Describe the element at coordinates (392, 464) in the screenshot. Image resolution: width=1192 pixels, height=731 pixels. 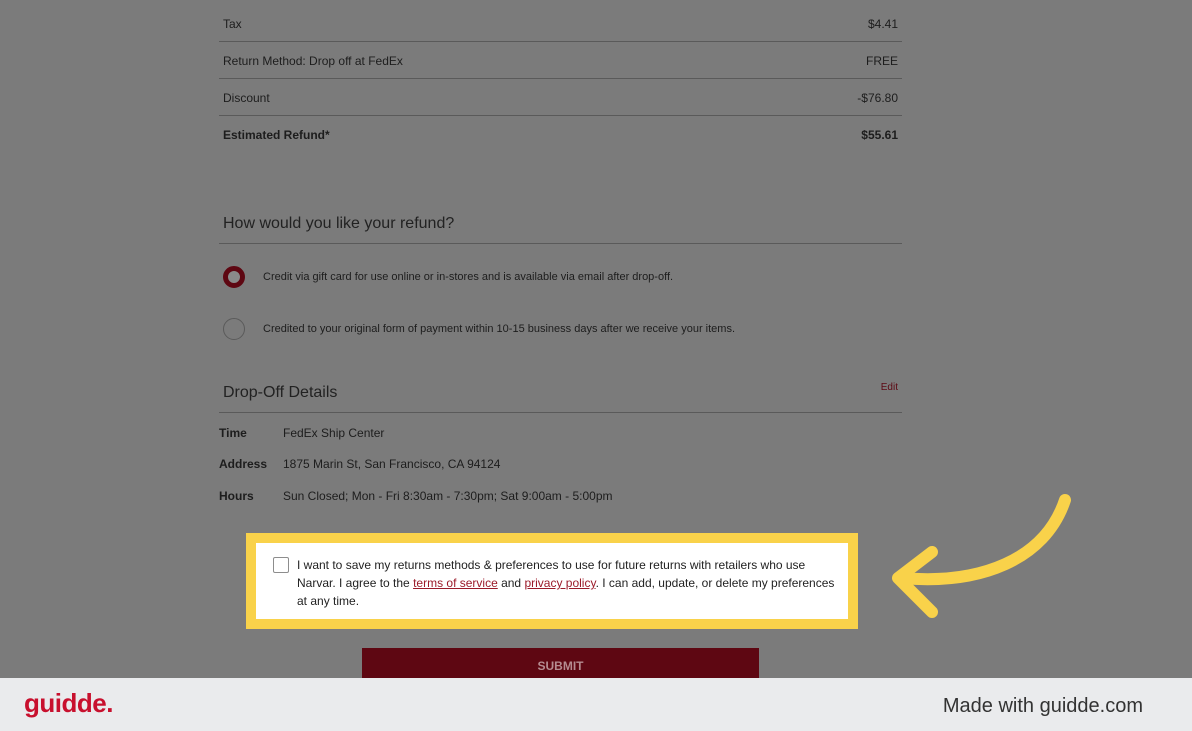
I see `detail-value: 1875 Marin St, San Francisco, CA 94124` at that location.